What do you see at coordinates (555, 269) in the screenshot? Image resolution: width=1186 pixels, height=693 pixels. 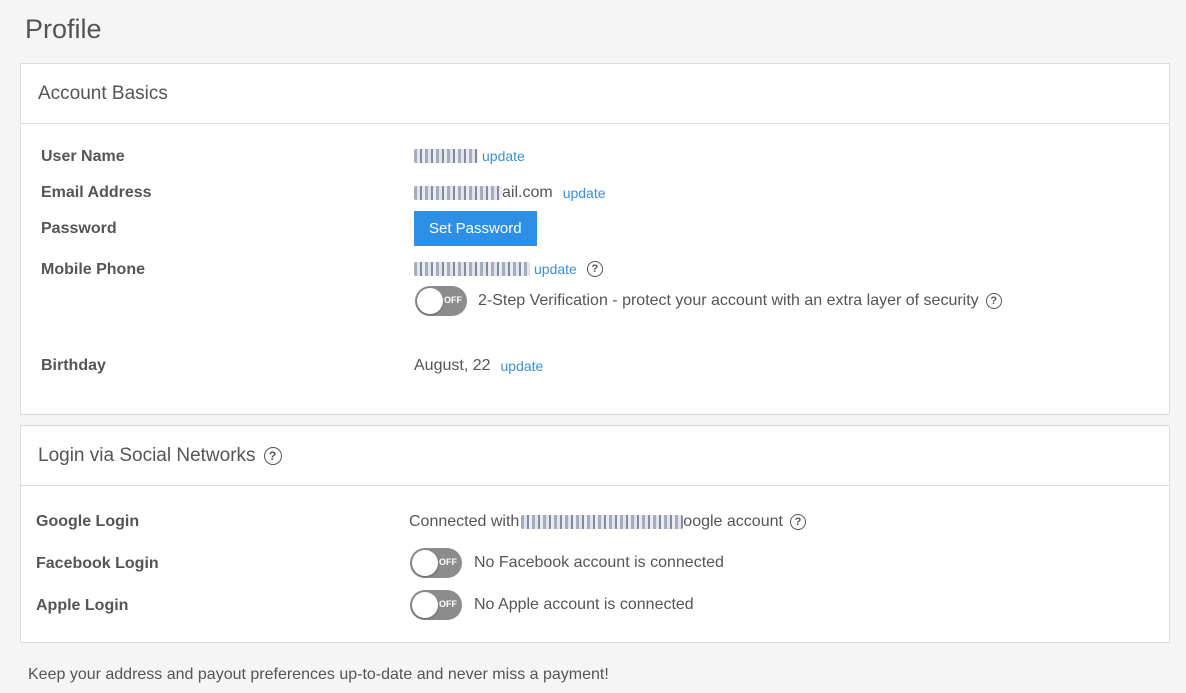 I see `phone-update-link: update` at bounding box center [555, 269].